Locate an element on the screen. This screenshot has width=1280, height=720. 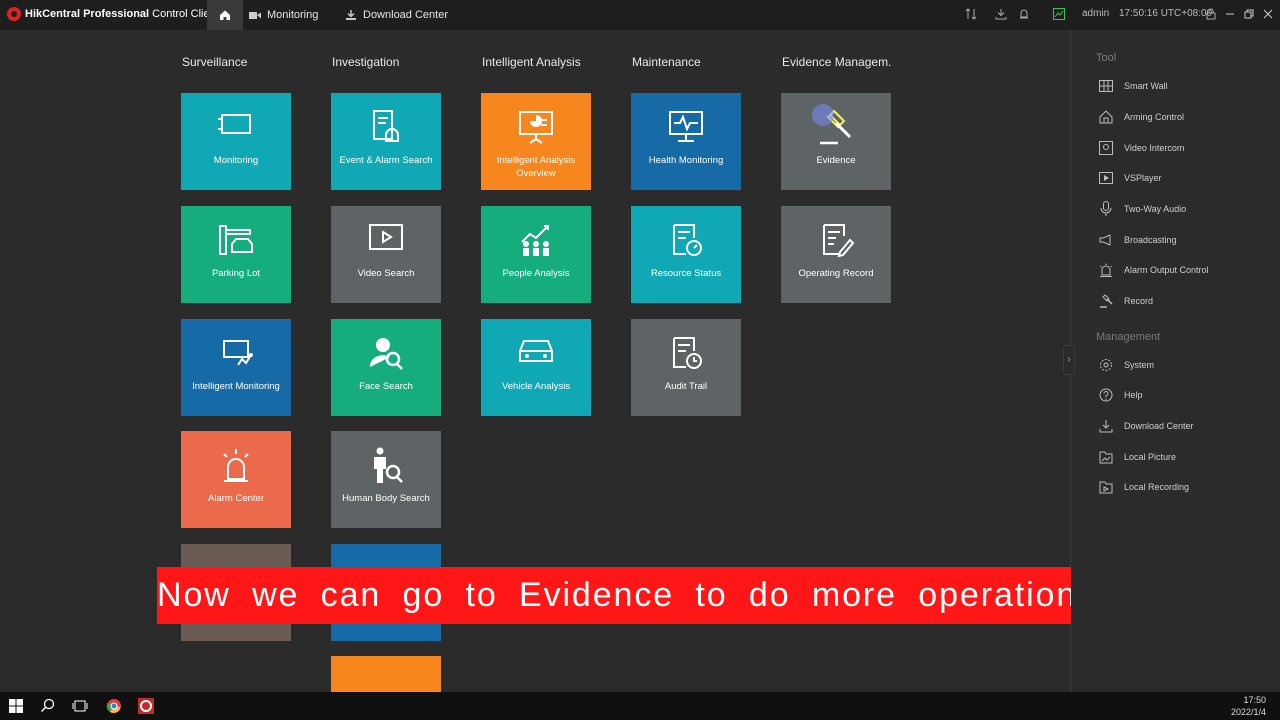
sidebar-item-video-intercom: Video Intercom is located at coordinates (1141, 148).